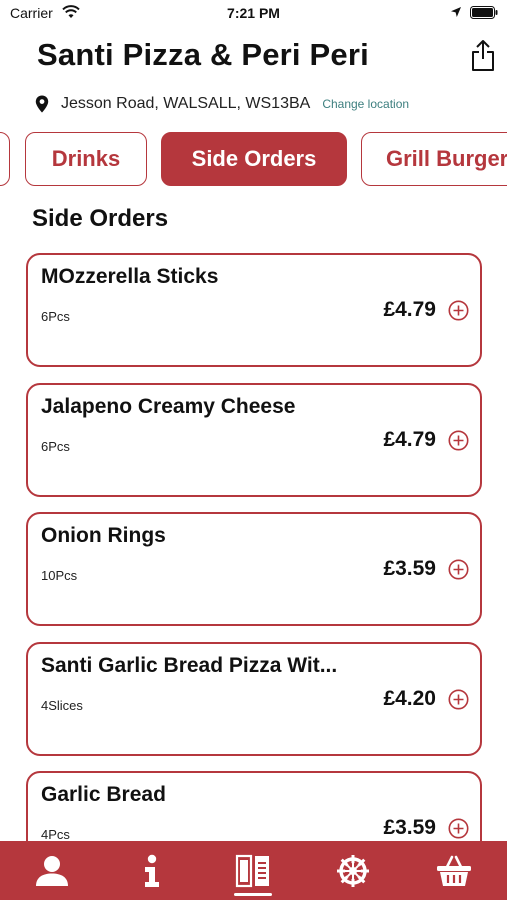 This screenshot has height=900, width=507. Describe the element at coordinates (62, 705) in the screenshot. I see `item-description: 4Slices` at that location.